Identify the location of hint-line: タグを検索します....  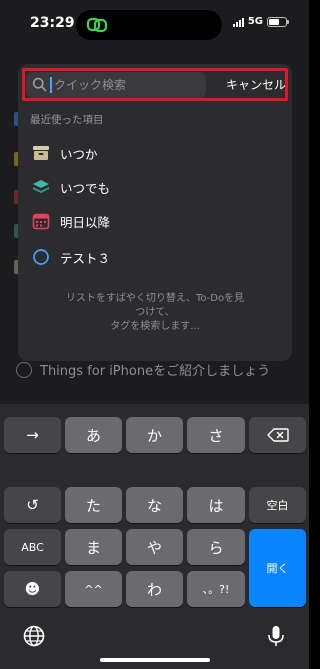
(155, 326).